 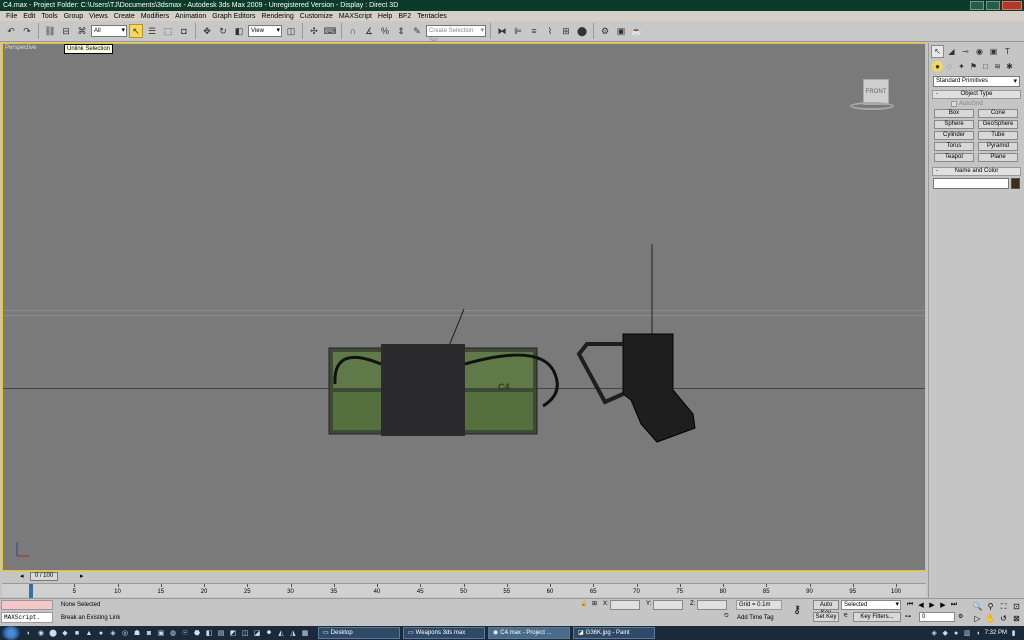 I want to click on quick-launch-app-icon: ◧, so click(x=209, y=633).